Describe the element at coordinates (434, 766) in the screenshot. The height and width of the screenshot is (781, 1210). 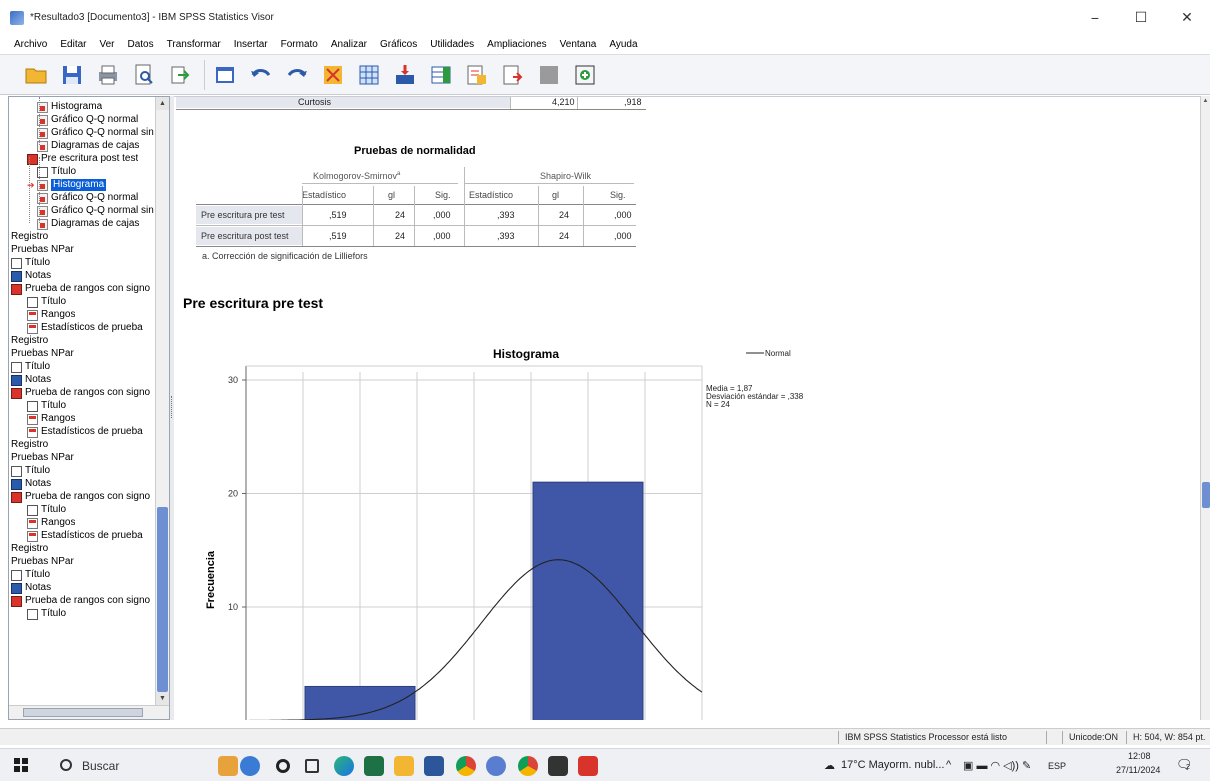
I see `word-icon` at that location.